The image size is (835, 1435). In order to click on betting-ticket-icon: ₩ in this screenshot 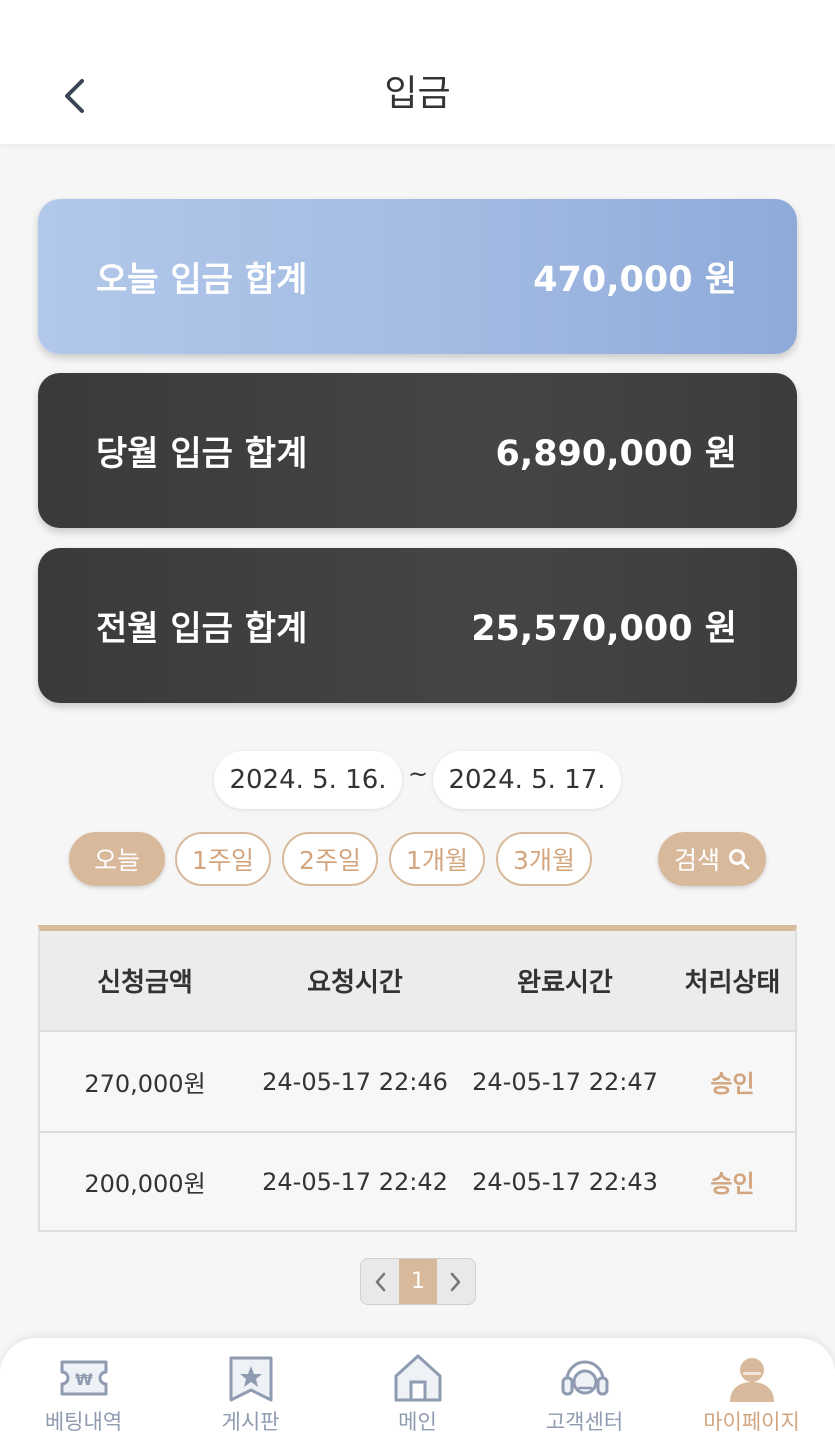, I will do `click(83, 1378)`.